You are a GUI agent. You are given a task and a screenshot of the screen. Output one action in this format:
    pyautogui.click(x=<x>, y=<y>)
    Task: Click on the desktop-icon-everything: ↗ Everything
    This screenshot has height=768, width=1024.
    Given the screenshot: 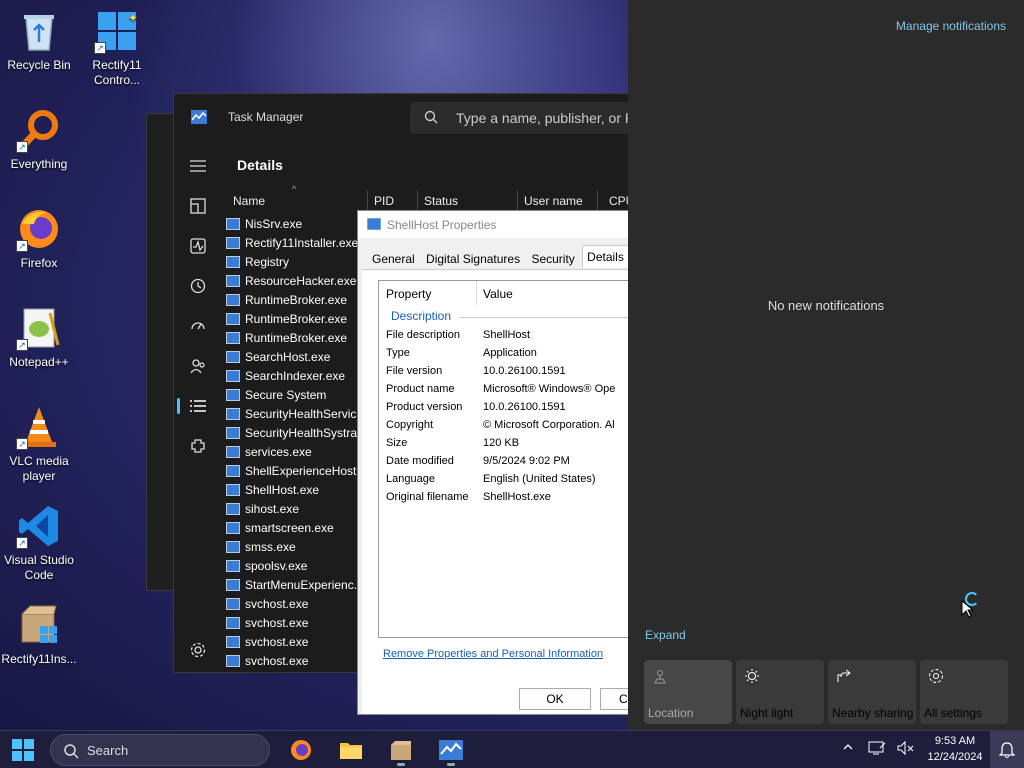 What is the action you would take?
    pyautogui.click(x=39, y=139)
    